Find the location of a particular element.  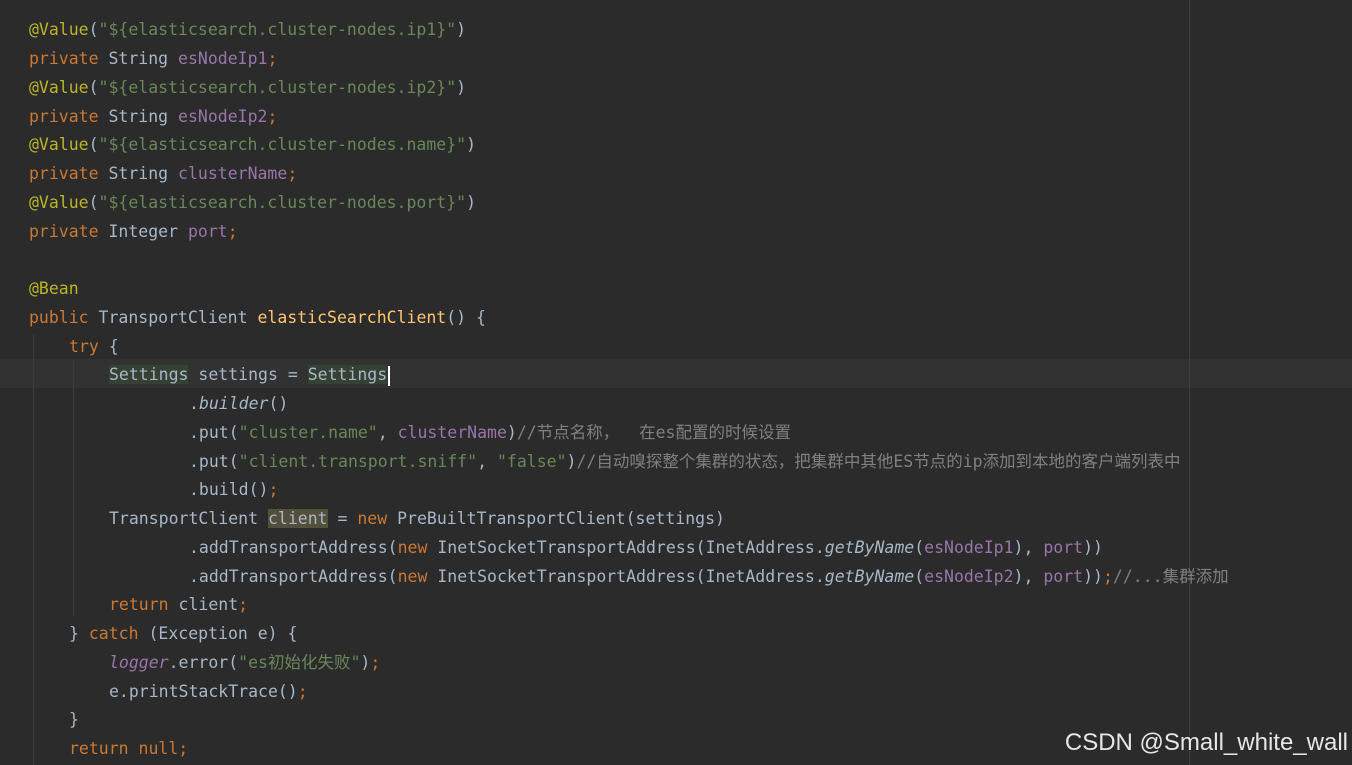

code-line-14: .builder() is located at coordinates (238, 403).